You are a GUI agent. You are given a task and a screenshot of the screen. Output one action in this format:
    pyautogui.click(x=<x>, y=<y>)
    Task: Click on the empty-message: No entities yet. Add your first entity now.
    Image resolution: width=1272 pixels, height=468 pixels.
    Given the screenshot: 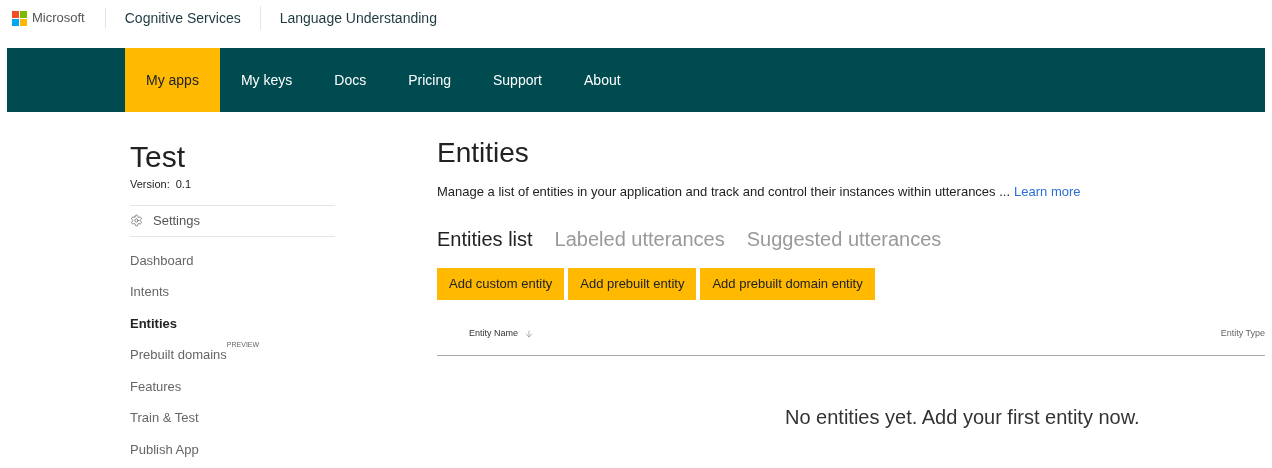 What is the action you would take?
    pyautogui.click(x=963, y=417)
    